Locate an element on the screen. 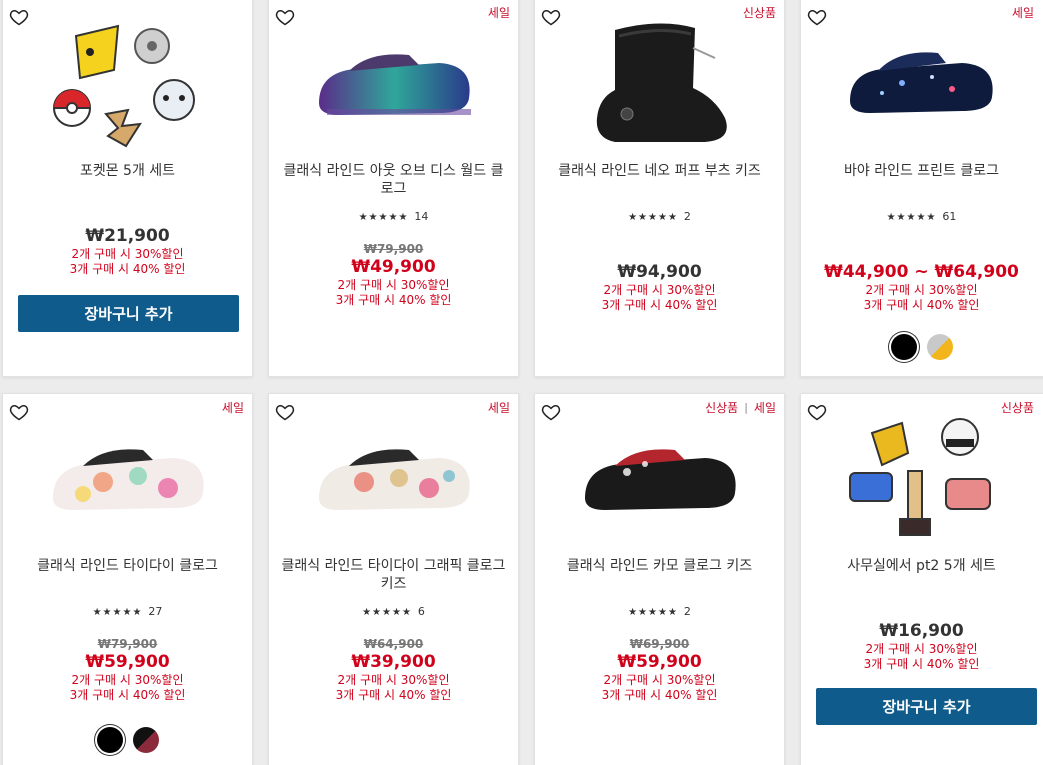 This screenshot has width=1043, height=765. sale-price: ₩39,900 is located at coordinates (393, 662).